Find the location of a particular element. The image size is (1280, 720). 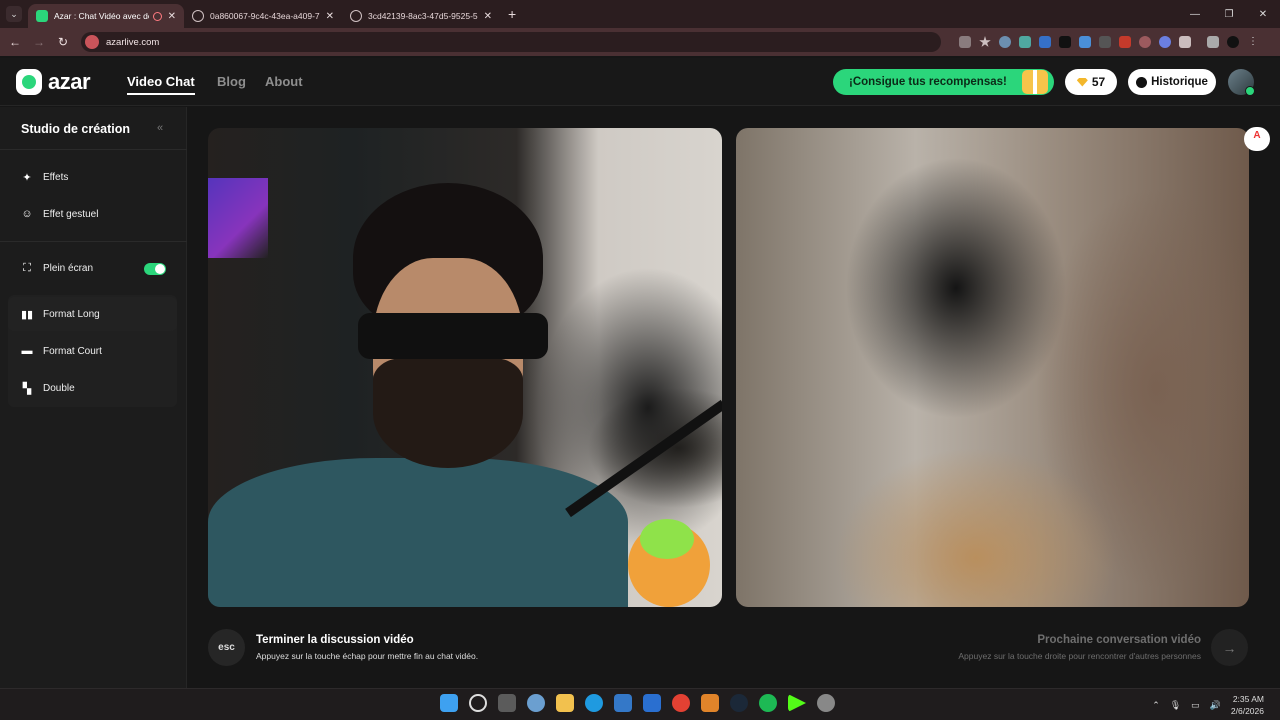

obs-icon is located at coordinates (826, 703).